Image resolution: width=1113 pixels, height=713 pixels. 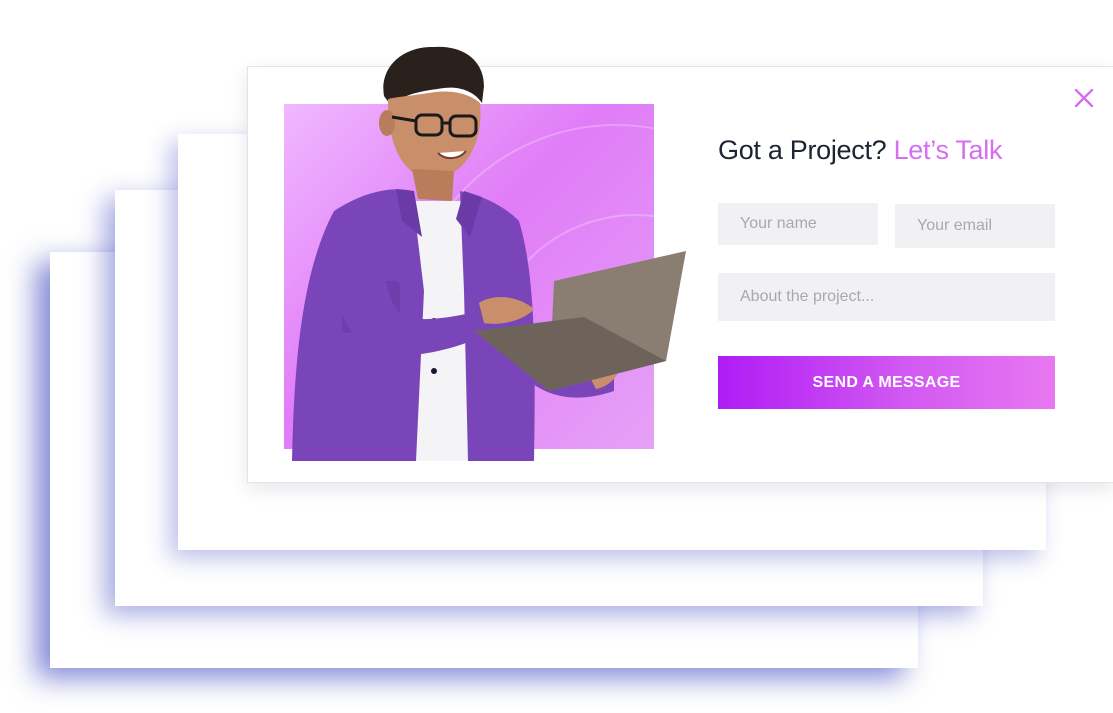 What do you see at coordinates (802, 150) in the screenshot?
I see `title-main: Got a Project?` at bounding box center [802, 150].